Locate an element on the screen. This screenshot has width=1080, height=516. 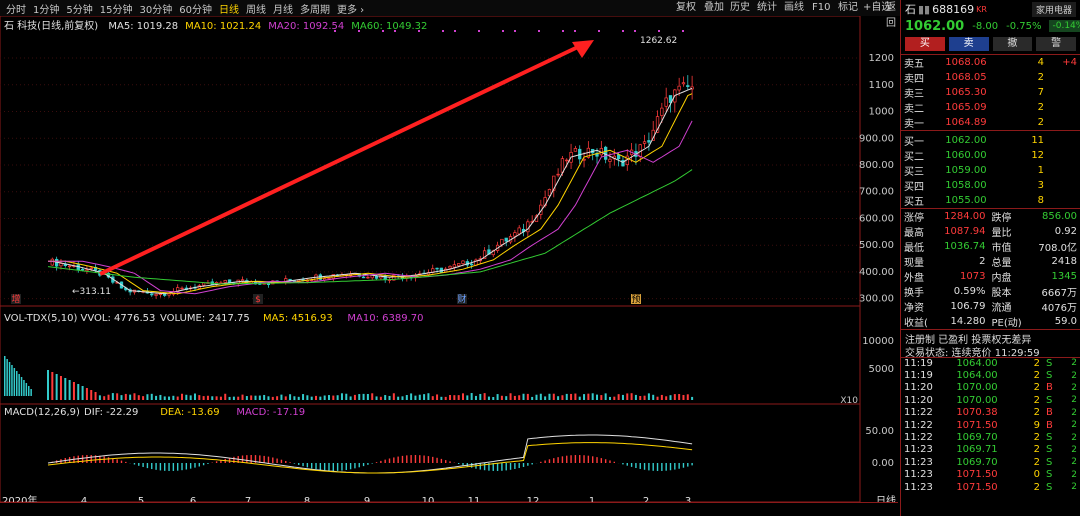
sector-tag: 家用电器 is located at coordinates (1053, 9).